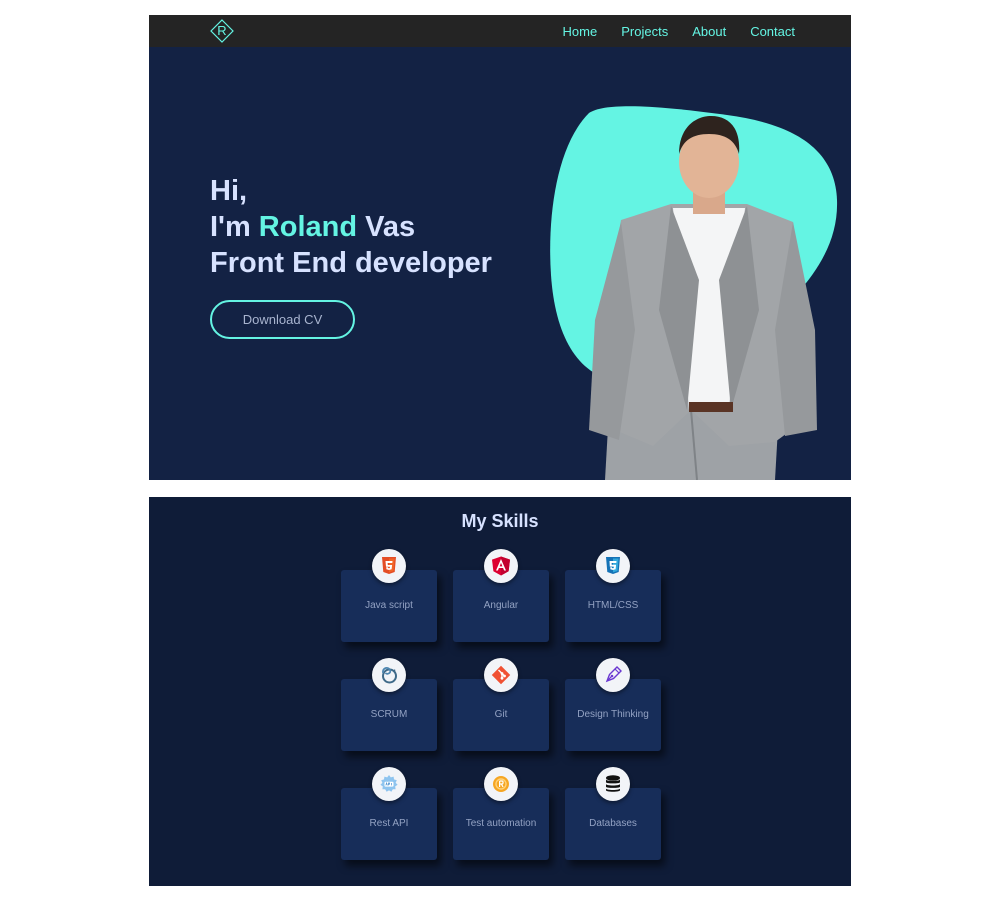 The height and width of the screenshot is (900, 1000). Describe the element at coordinates (500, 521) in the screenshot. I see `skills-title: My Skills` at that location.